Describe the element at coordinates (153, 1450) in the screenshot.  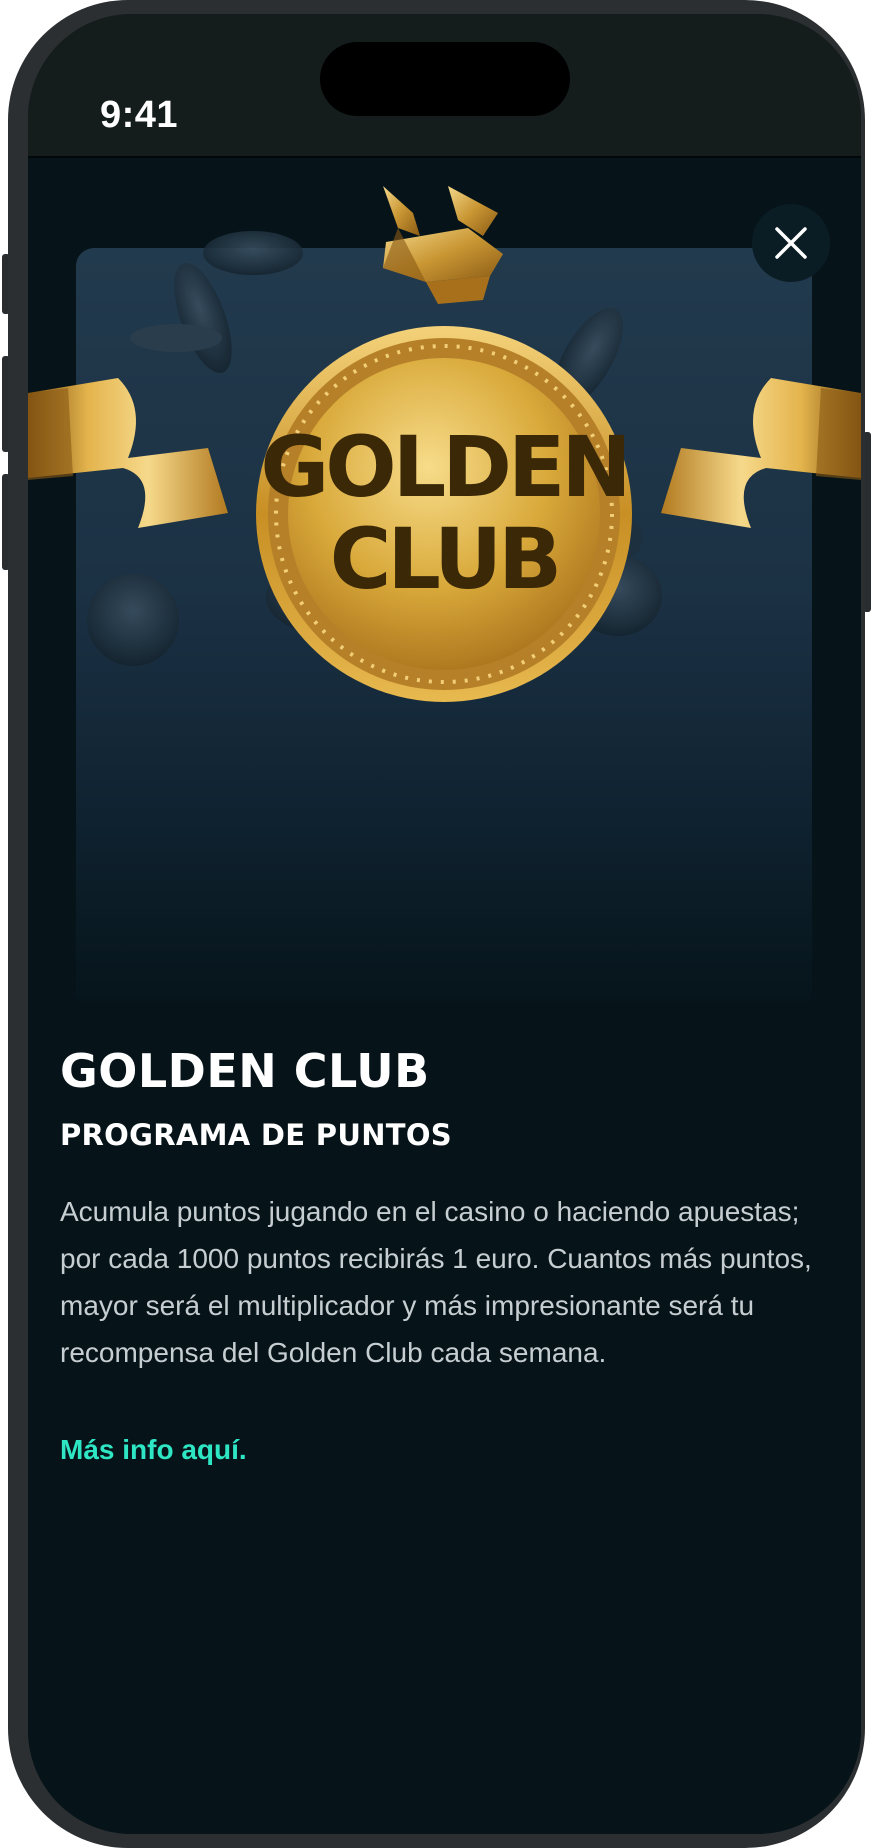
I see `more-info-link: Más info aquí.` at that location.